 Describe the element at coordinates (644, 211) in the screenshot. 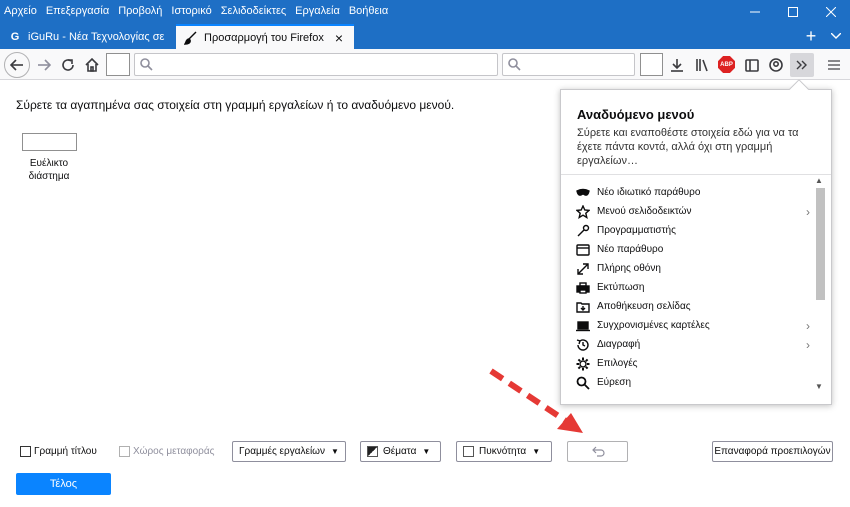

I see `panel-item-label: Μενού σελιδοδεικτών` at that location.